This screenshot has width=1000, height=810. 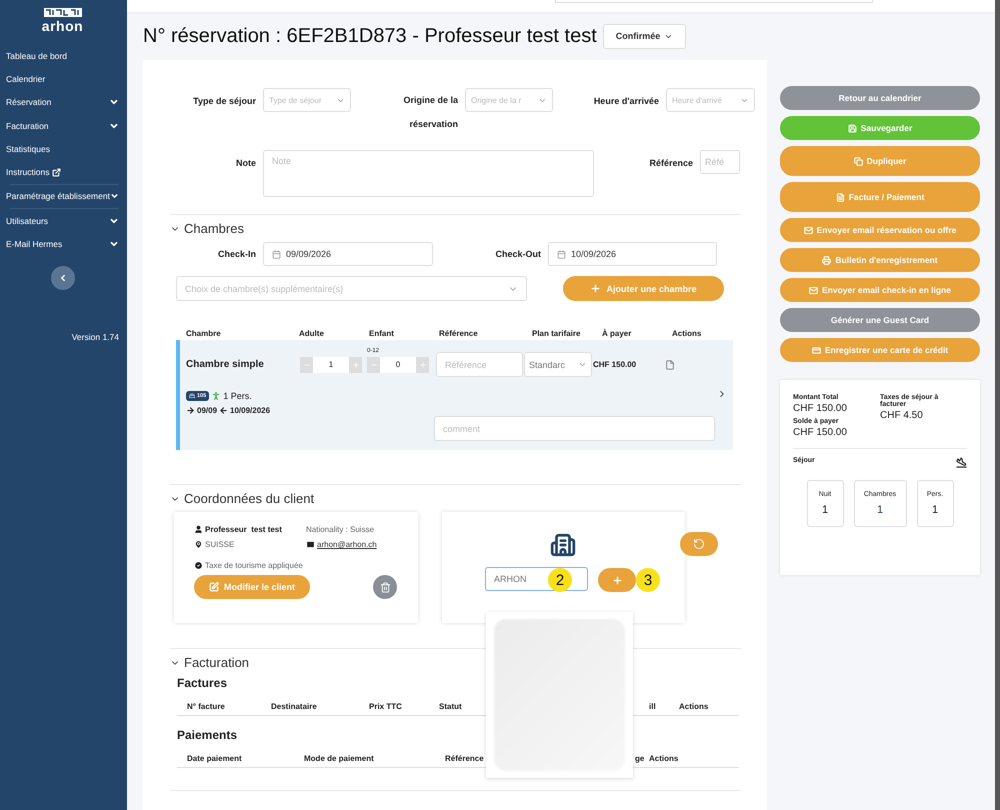 What do you see at coordinates (341, 529) in the screenshot?
I see `nationality-text: Nationality : Suisse` at bounding box center [341, 529].